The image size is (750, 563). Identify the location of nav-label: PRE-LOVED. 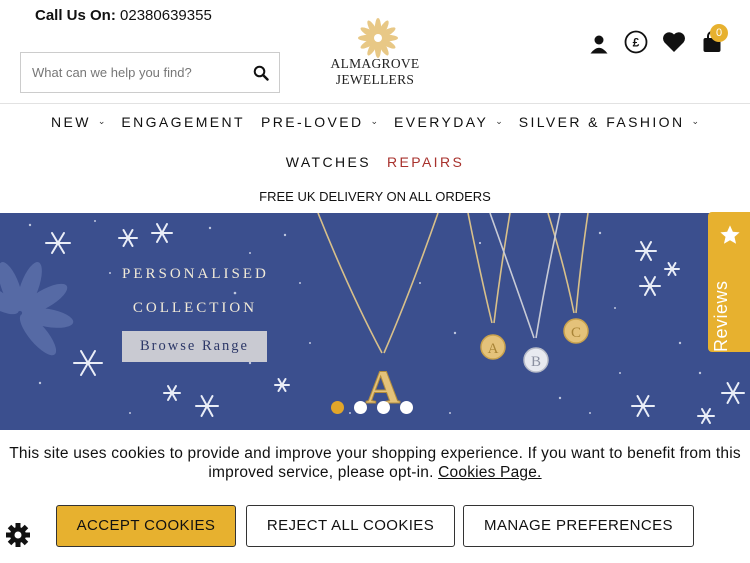
(312, 122).